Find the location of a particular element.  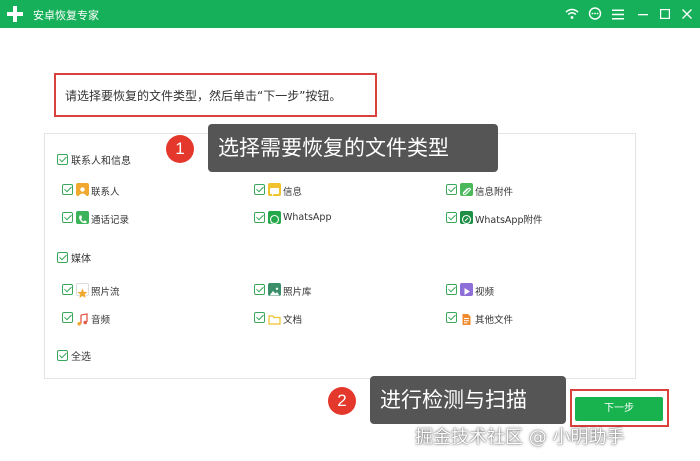

photostream-icon is located at coordinates (82, 290).